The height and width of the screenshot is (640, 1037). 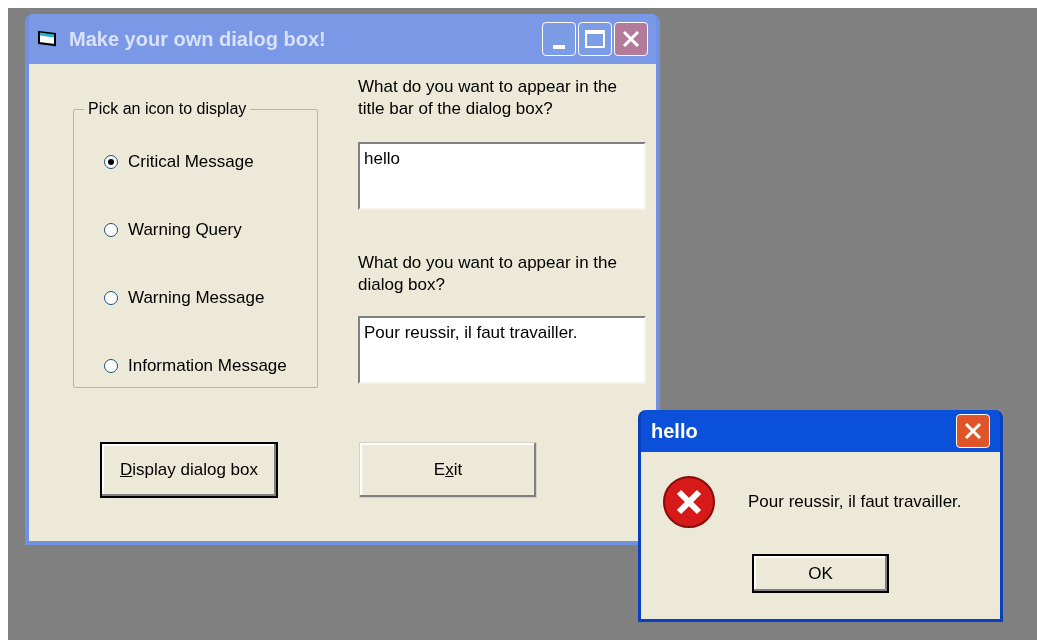 I want to click on error-icon, so click(x=689, y=502).